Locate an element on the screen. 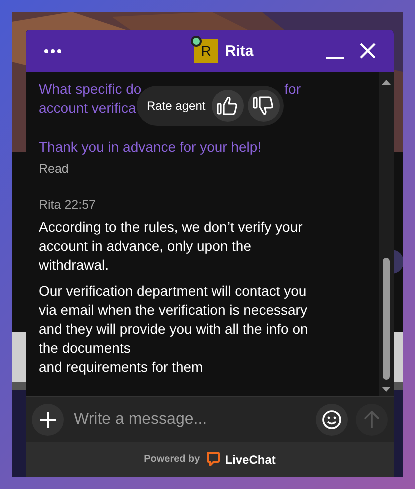  agent-name: Rita is located at coordinates (239, 51).